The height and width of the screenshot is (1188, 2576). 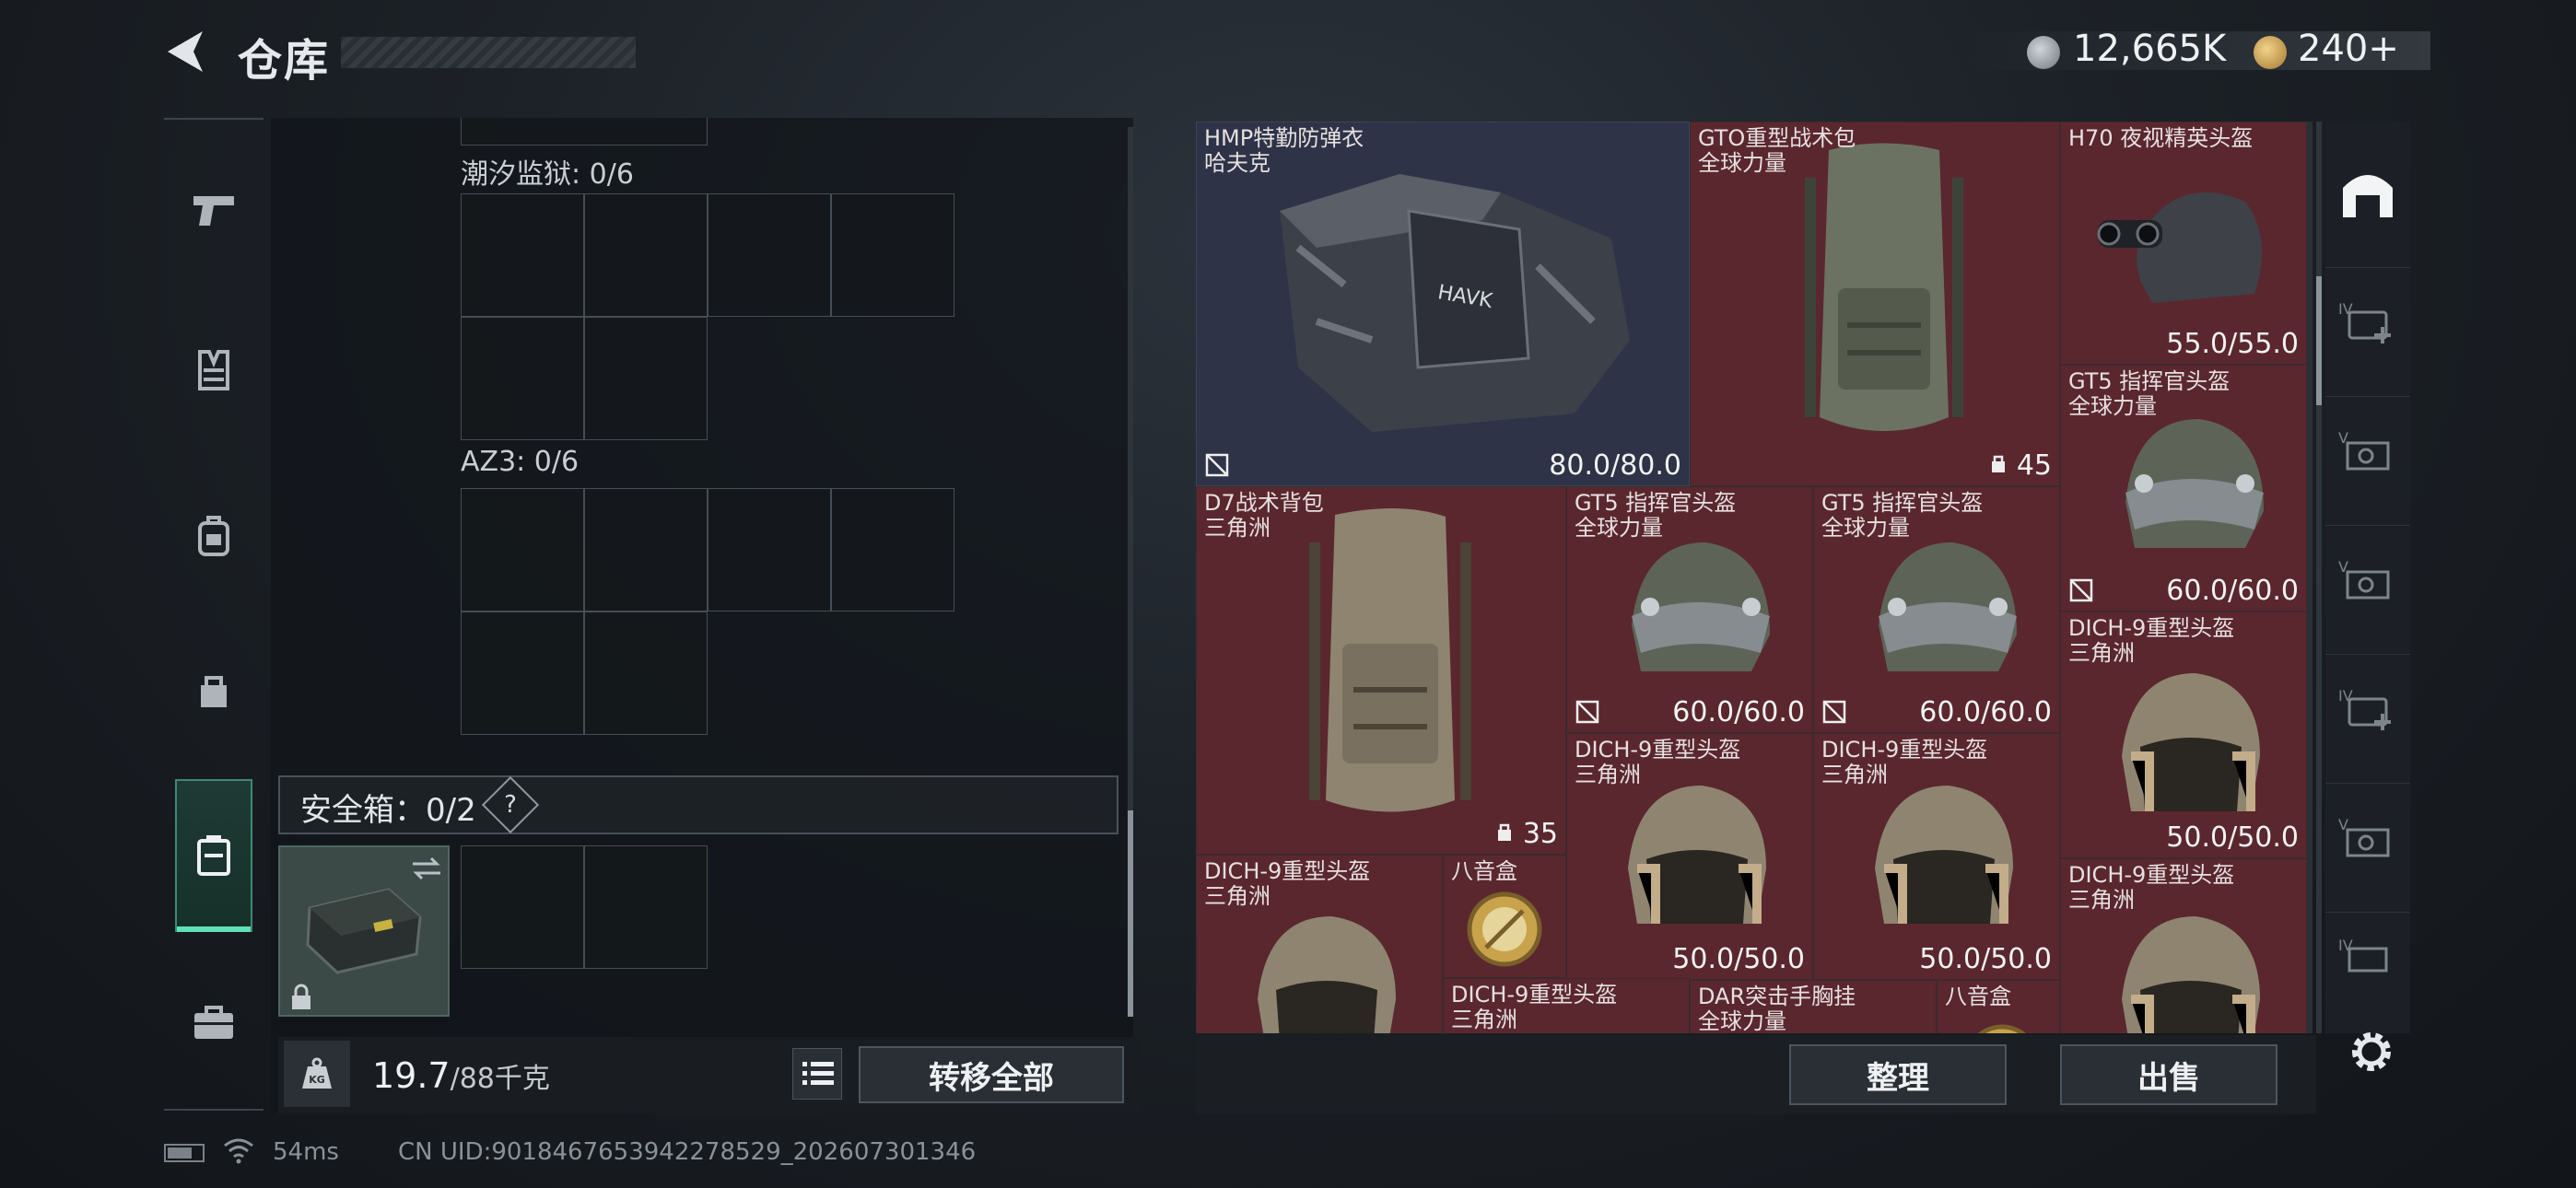 What do you see at coordinates (2002, 1028) in the screenshot?
I see `music-box-image` at bounding box center [2002, 1028].